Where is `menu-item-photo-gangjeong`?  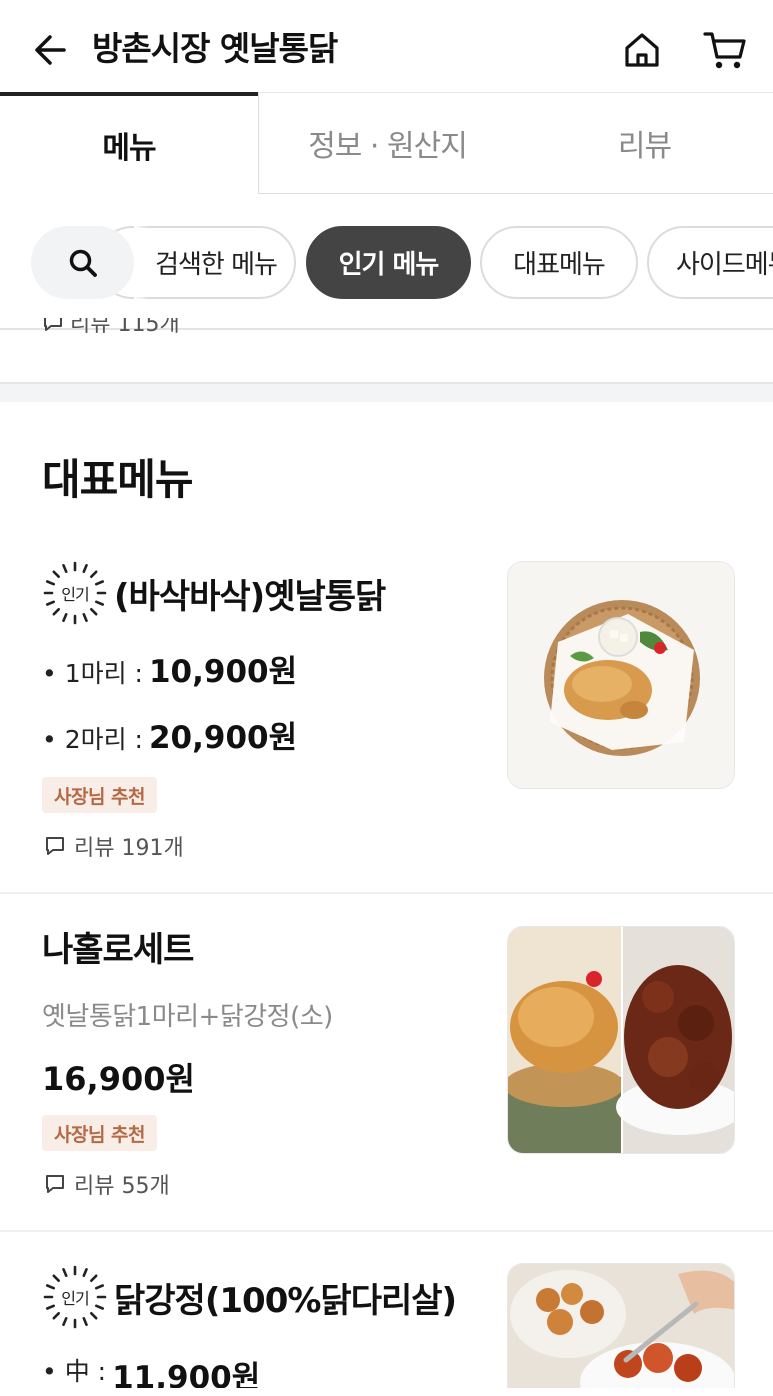 menu-item-photo-gangjeong is located at coordinates (621, 1325).